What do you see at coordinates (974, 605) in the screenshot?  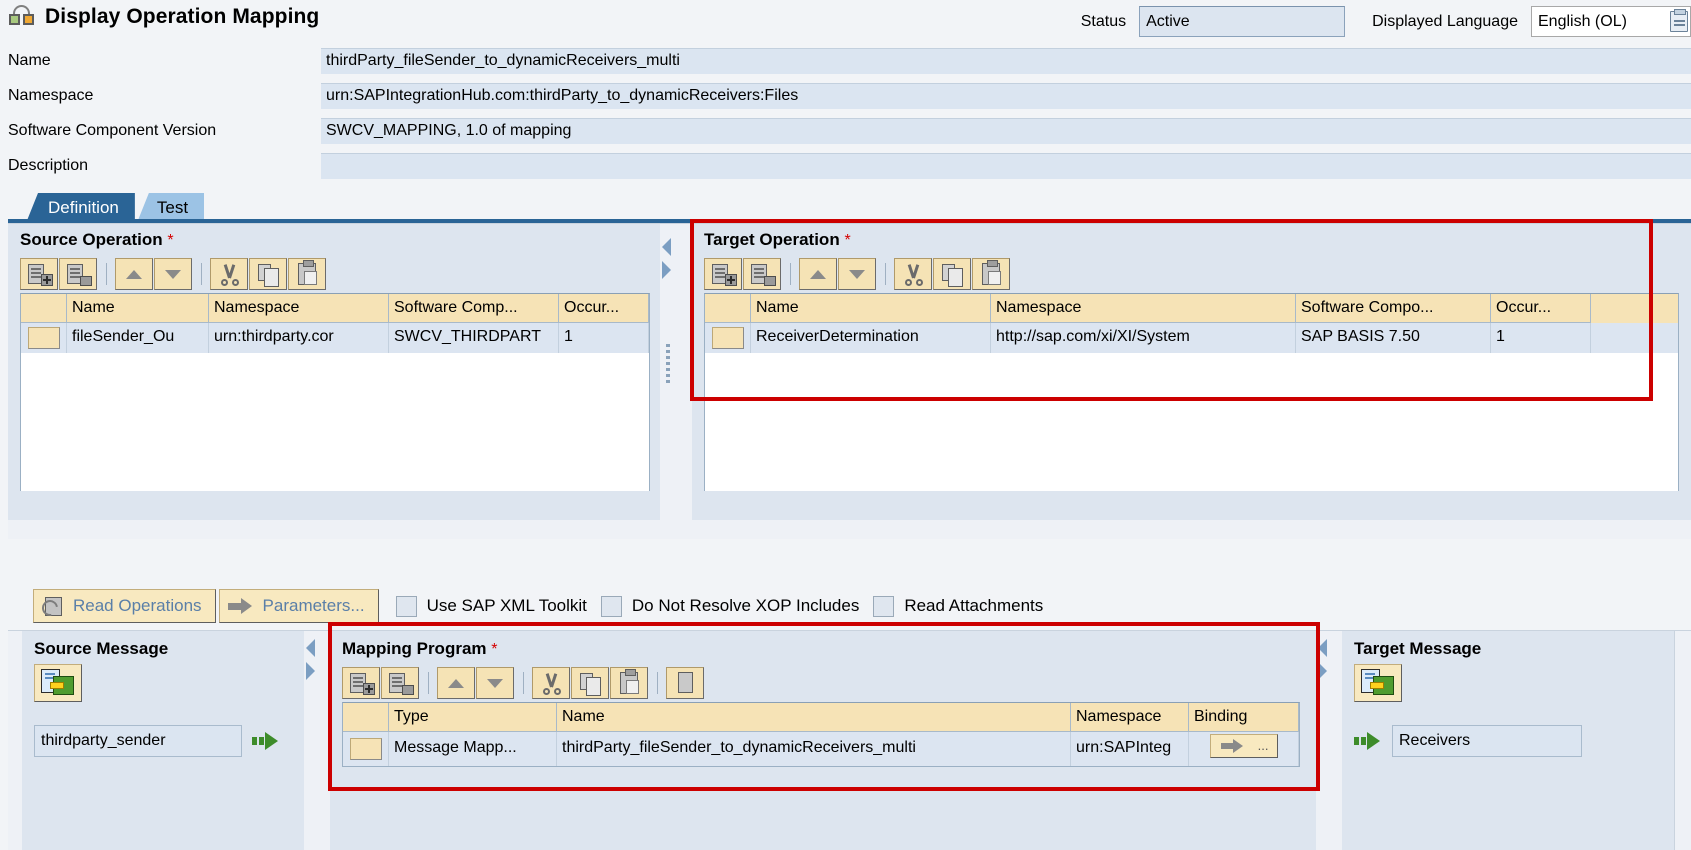 I see `read-attachments-label: Read Attachments` at bounding box center [974, 605].